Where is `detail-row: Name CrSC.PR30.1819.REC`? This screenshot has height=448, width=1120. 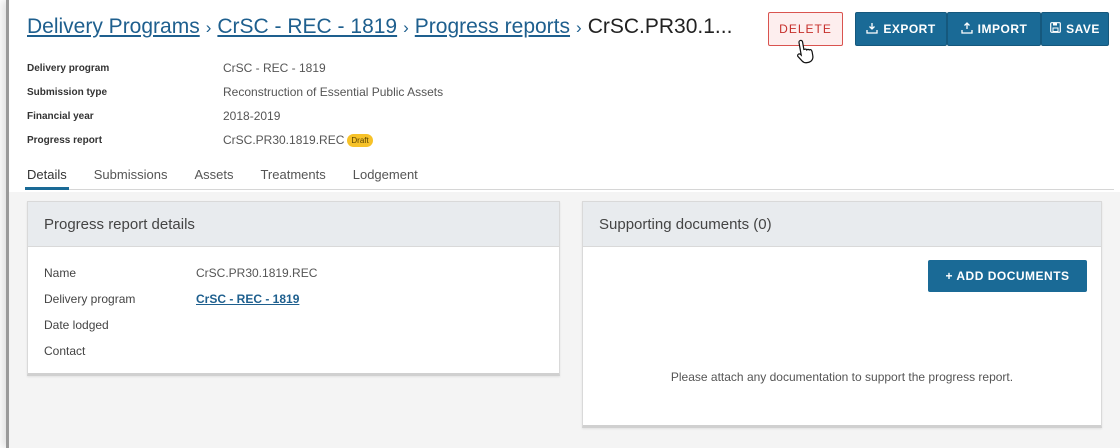
detail-row: Name CrSC.PR30.1819.REC is located at coordinates (293, 273).